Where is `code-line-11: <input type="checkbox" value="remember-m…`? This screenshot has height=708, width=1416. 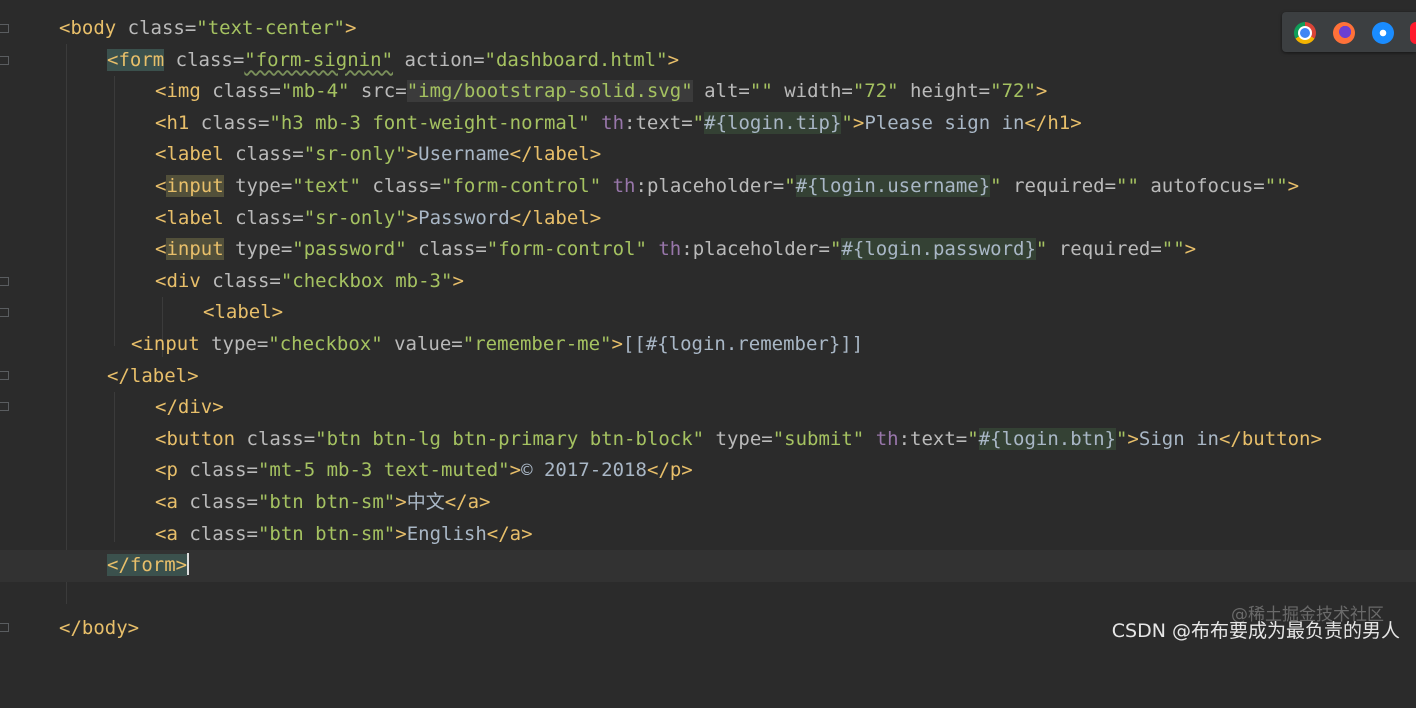
code-line-11: <input type="checkbox" value="remember-m… is located at coordinates (708, 345).